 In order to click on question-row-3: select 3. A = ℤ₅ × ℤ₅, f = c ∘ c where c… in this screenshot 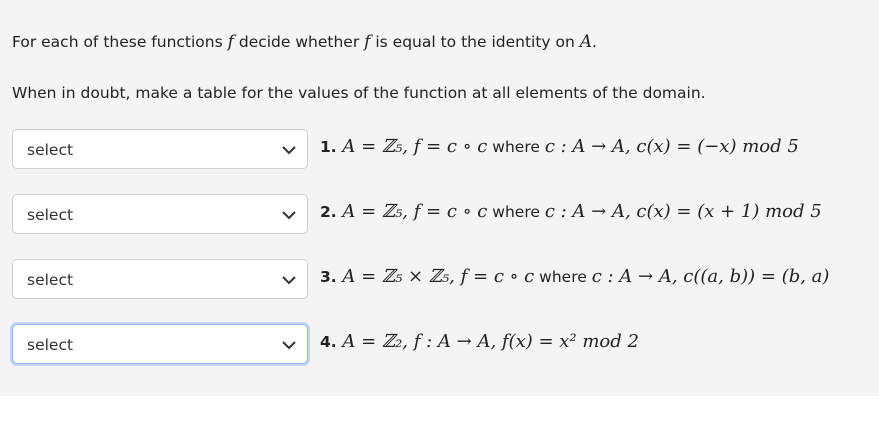, I will do `click(442, 280)`.